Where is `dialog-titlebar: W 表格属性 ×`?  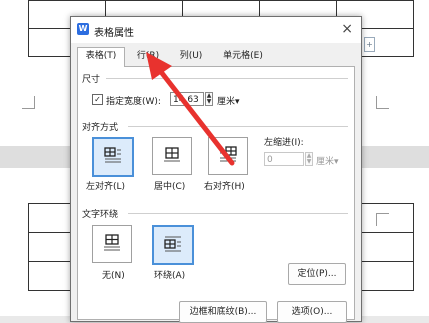
dialog-titlebar: W 表格属性 × is located at coordinates (216, 30).